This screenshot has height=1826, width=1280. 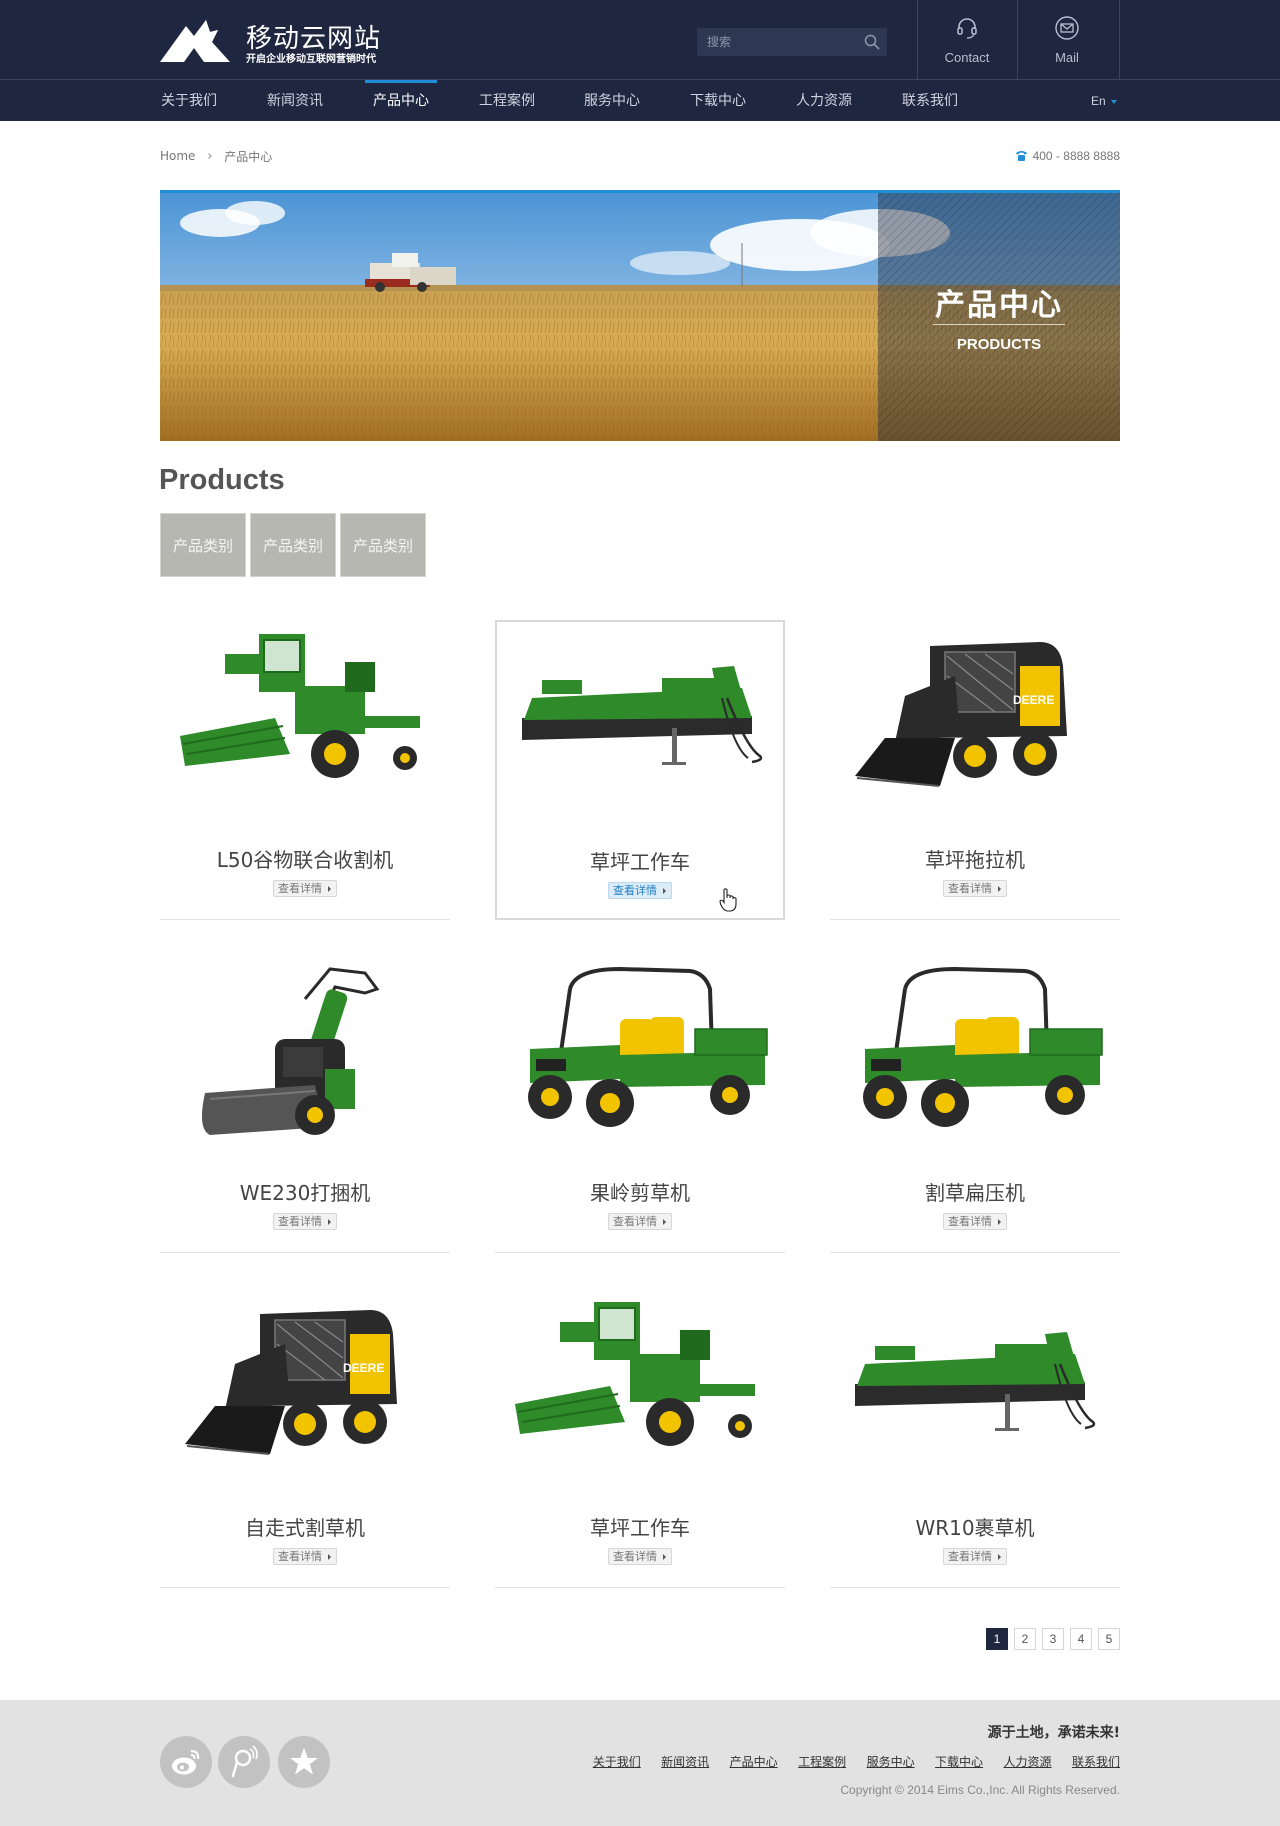 What do you see at coordinates (728, 900) in the screenshot?
I see `hand-cursor-icon` at bounding box center [728, 900].